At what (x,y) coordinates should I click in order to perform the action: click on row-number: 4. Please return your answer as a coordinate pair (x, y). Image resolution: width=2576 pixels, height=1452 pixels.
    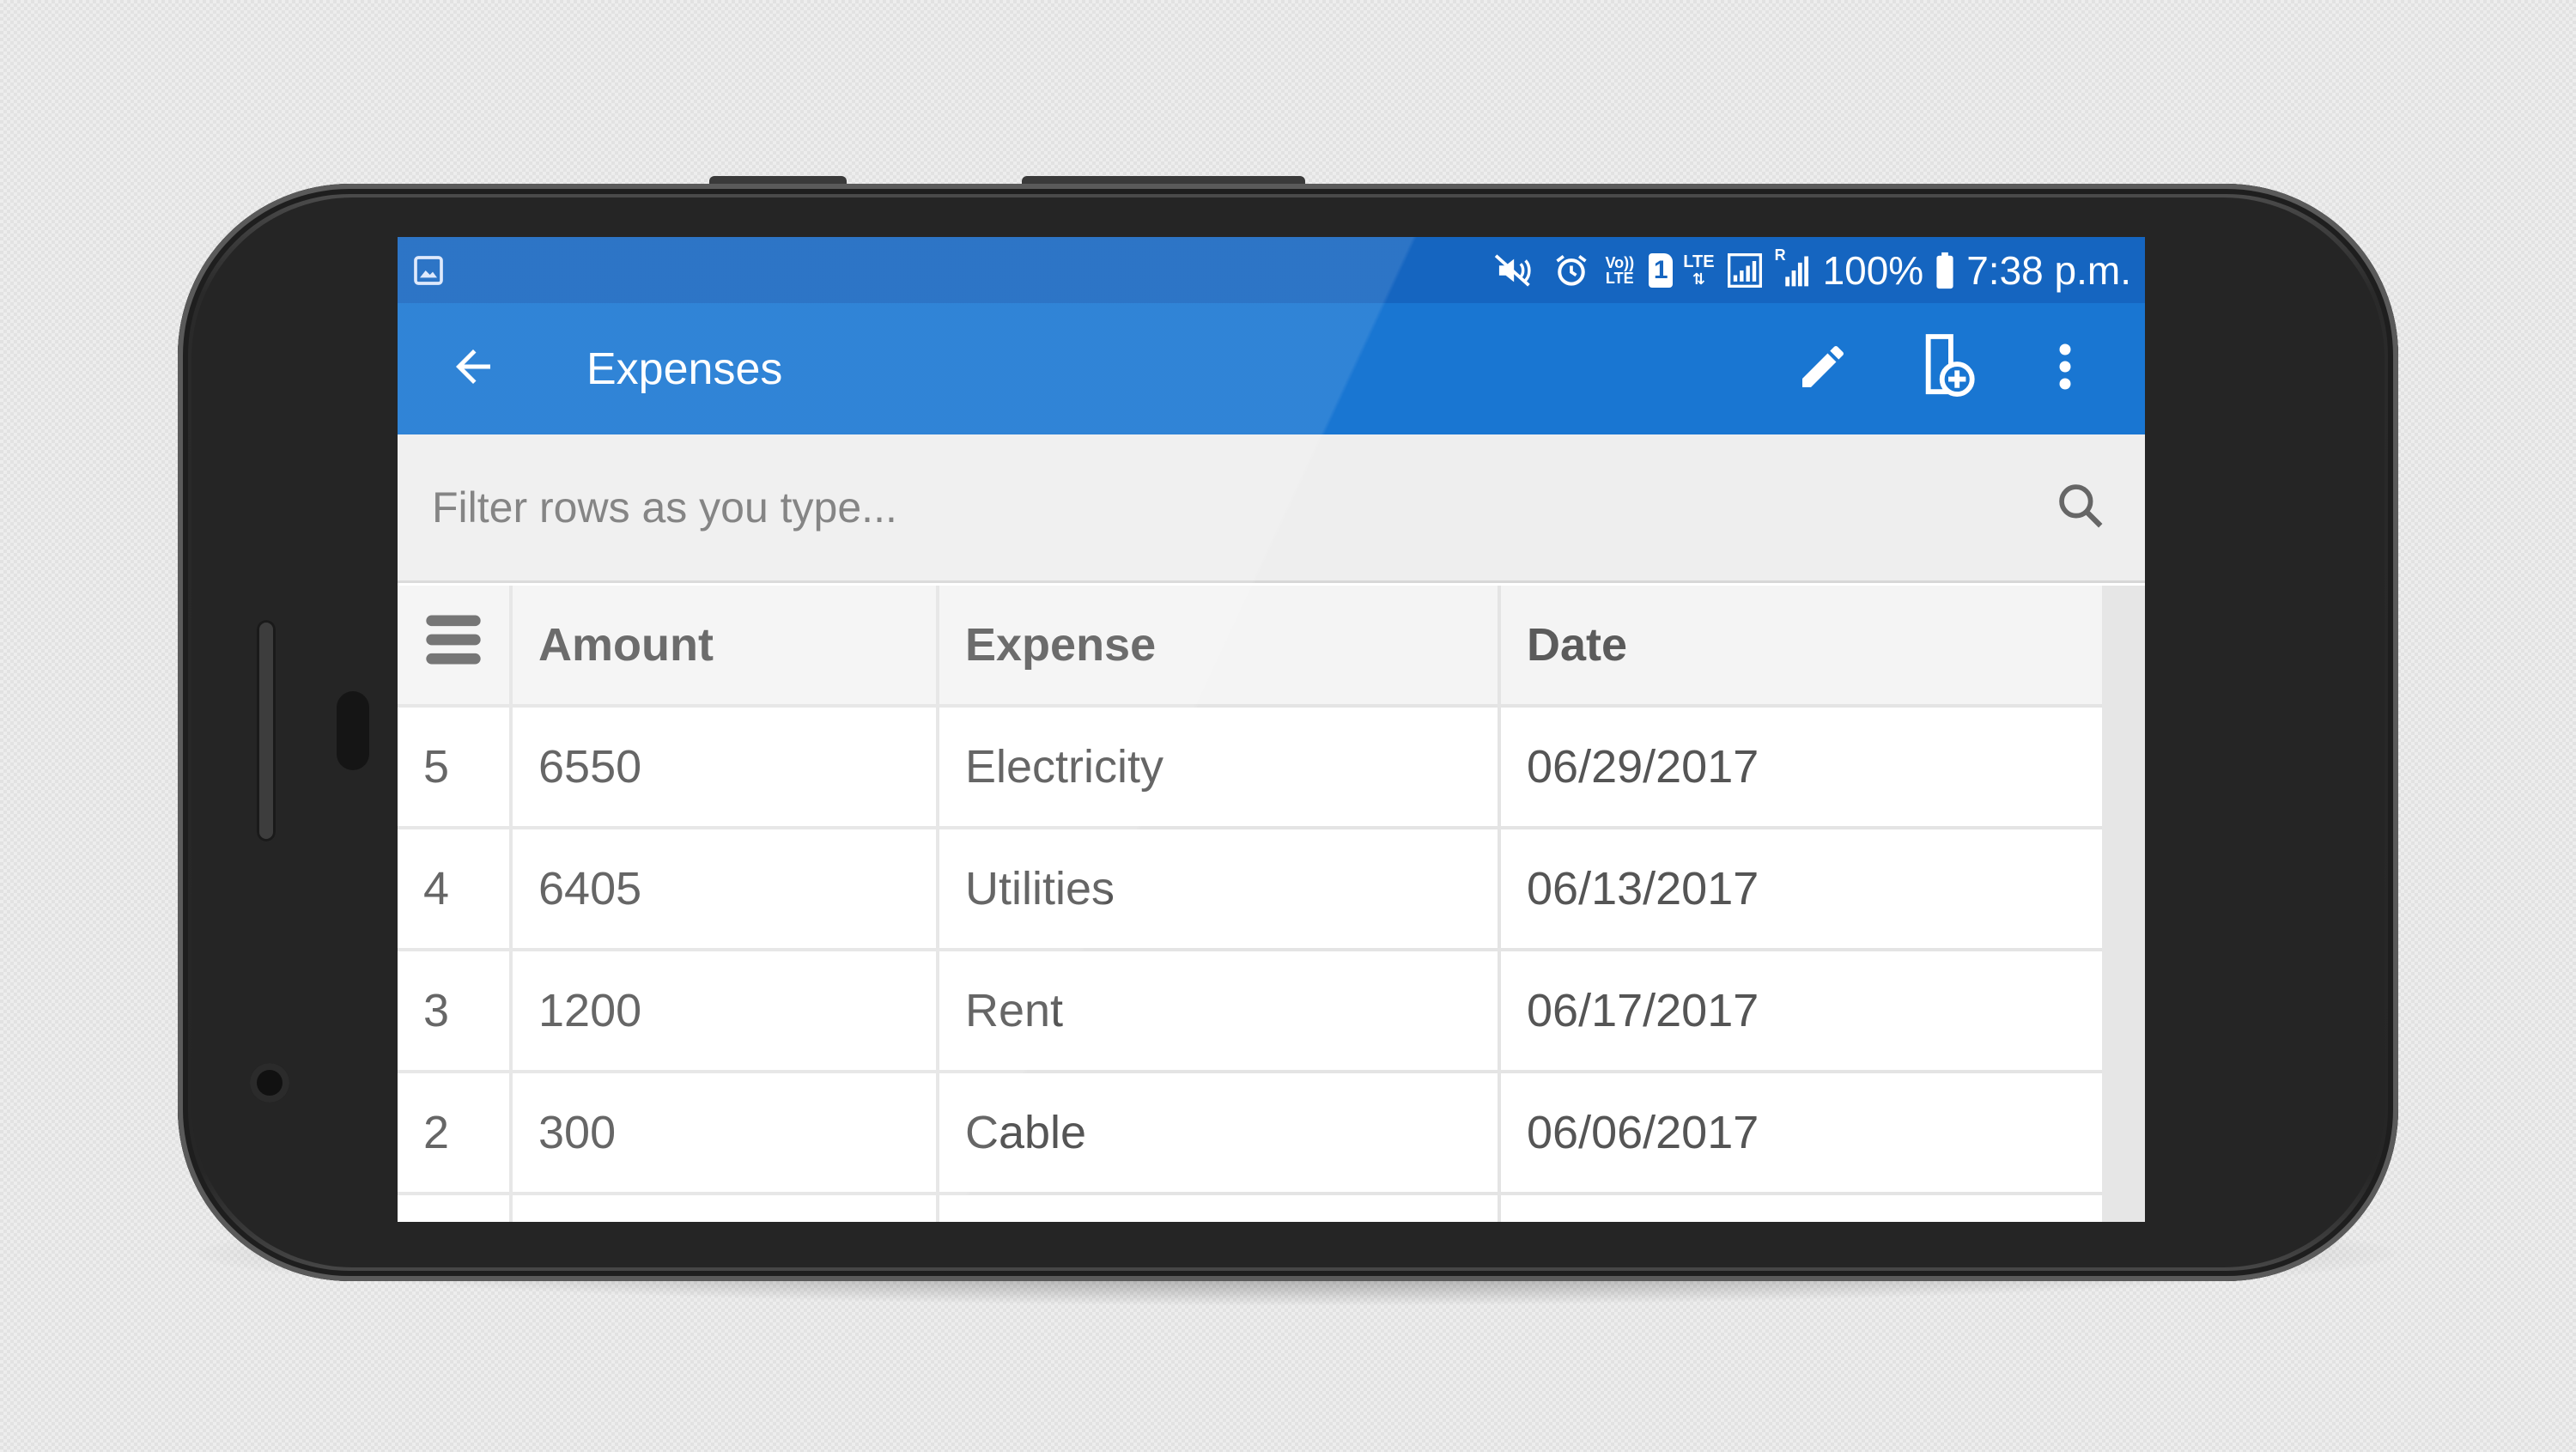
    Looking at the image, I should click on (453, 888).